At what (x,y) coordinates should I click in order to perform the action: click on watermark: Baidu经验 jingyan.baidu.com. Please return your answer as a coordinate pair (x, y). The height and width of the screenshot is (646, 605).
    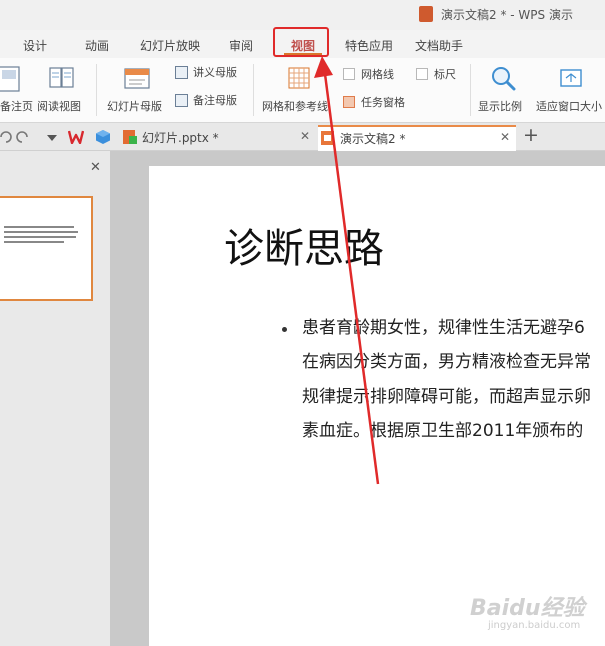
    Looking at the image, I should click on (535, 611).